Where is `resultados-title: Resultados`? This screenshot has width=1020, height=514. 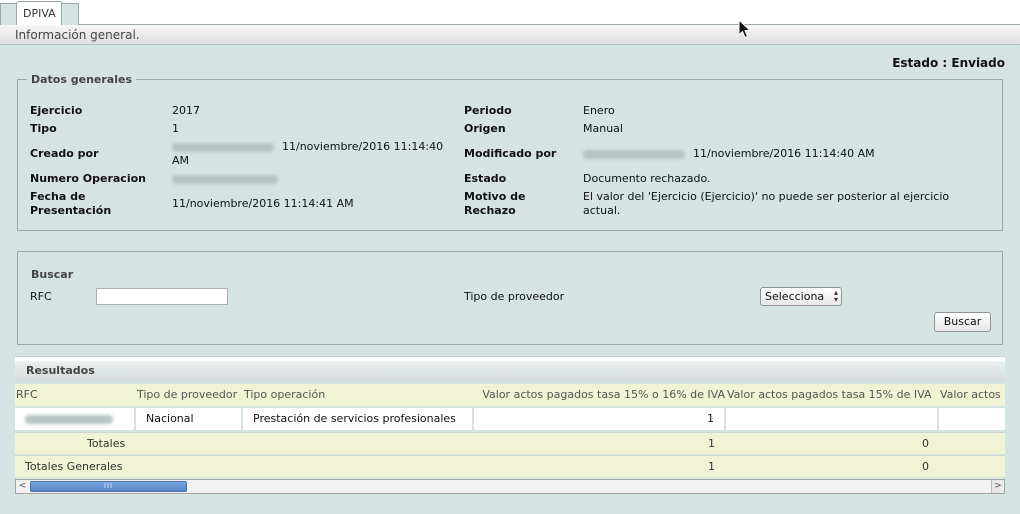
resultados-title: Resultados is located at coordinates (60, 370).